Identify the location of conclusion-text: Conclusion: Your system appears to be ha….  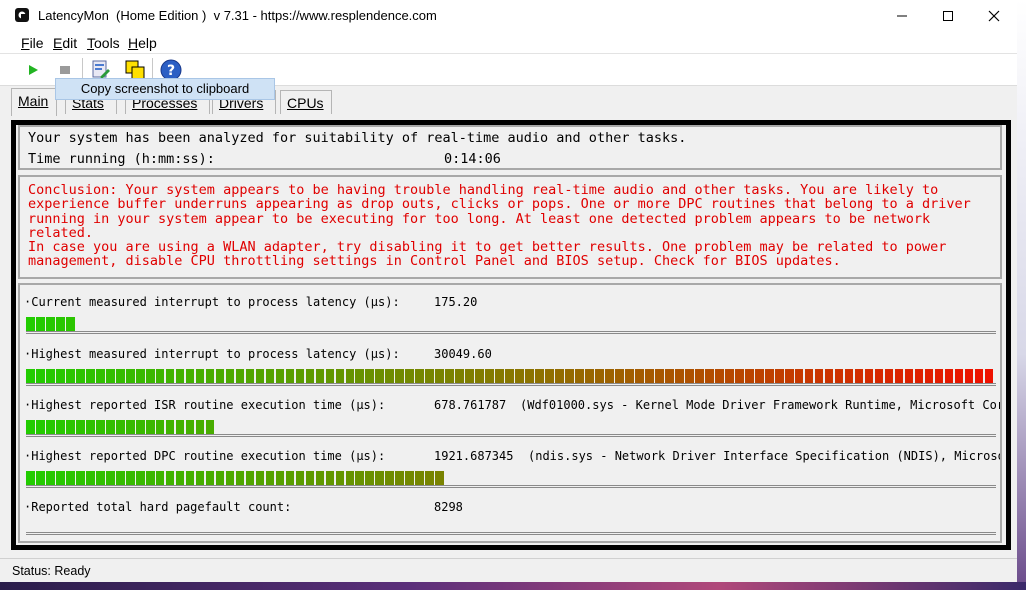
(499, 226).